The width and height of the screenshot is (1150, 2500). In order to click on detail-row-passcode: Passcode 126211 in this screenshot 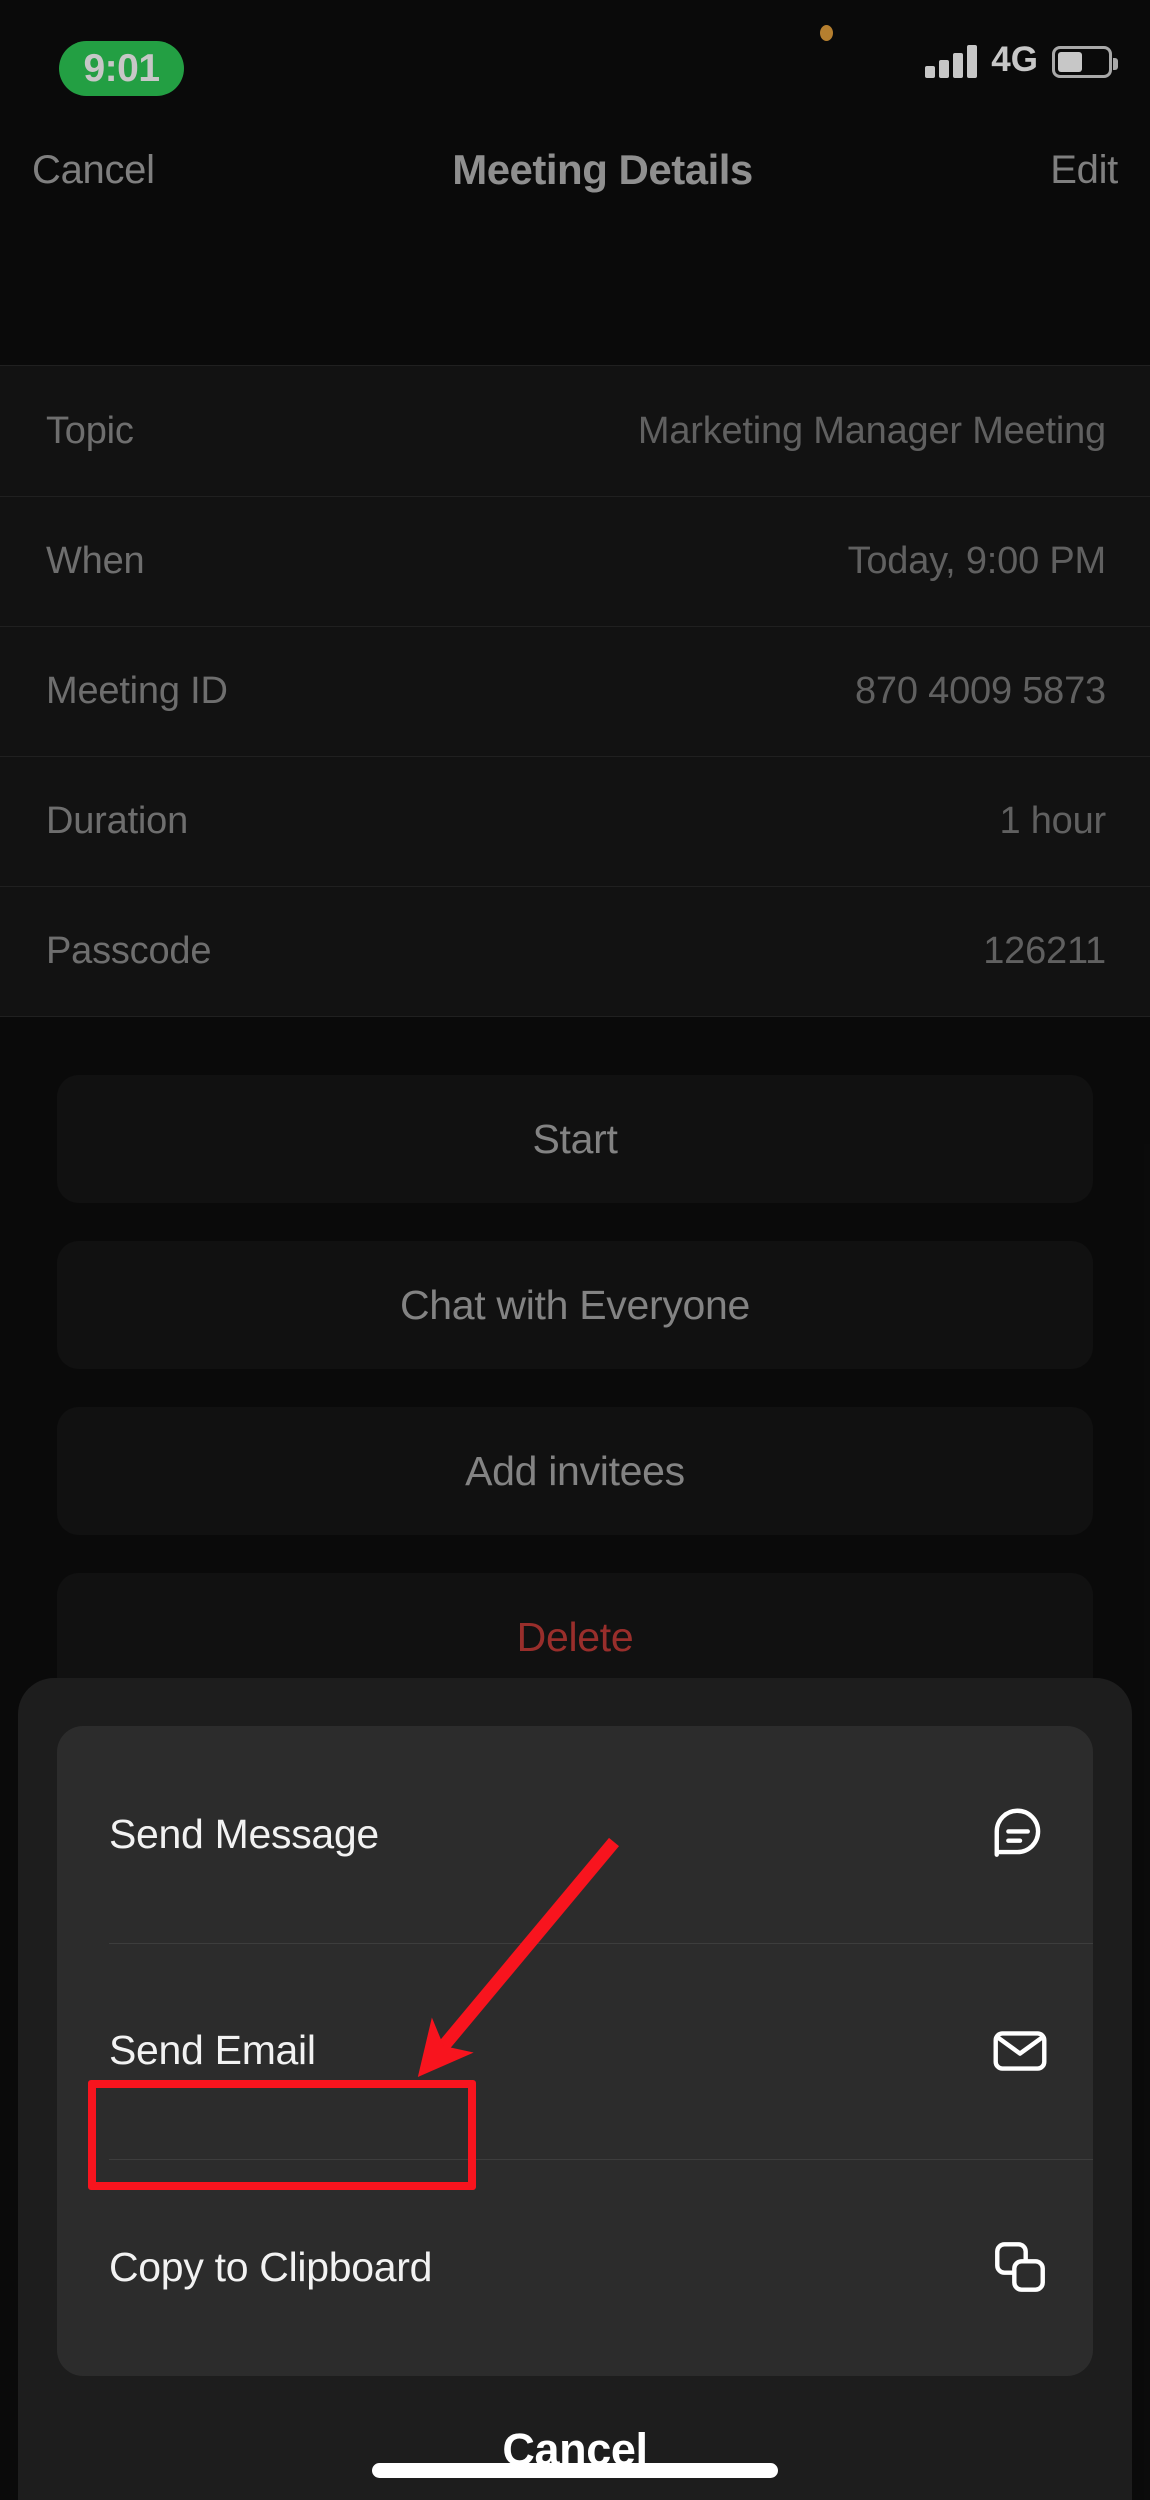, I will do `click(575, 951)`.